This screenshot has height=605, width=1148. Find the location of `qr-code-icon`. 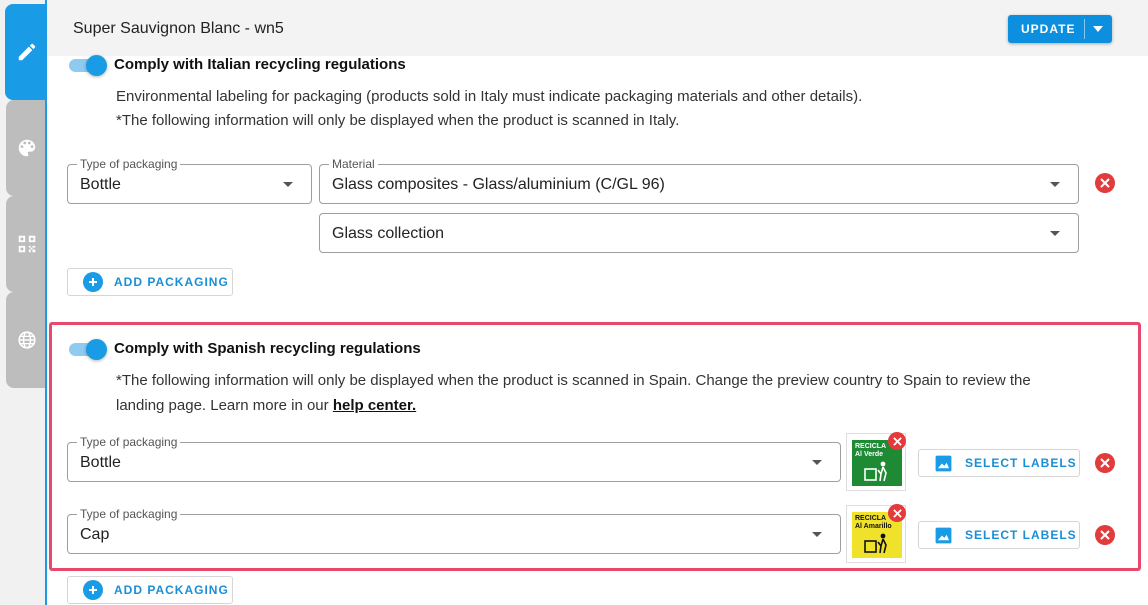

qr-code-icon is located at coordinates (27, 244).